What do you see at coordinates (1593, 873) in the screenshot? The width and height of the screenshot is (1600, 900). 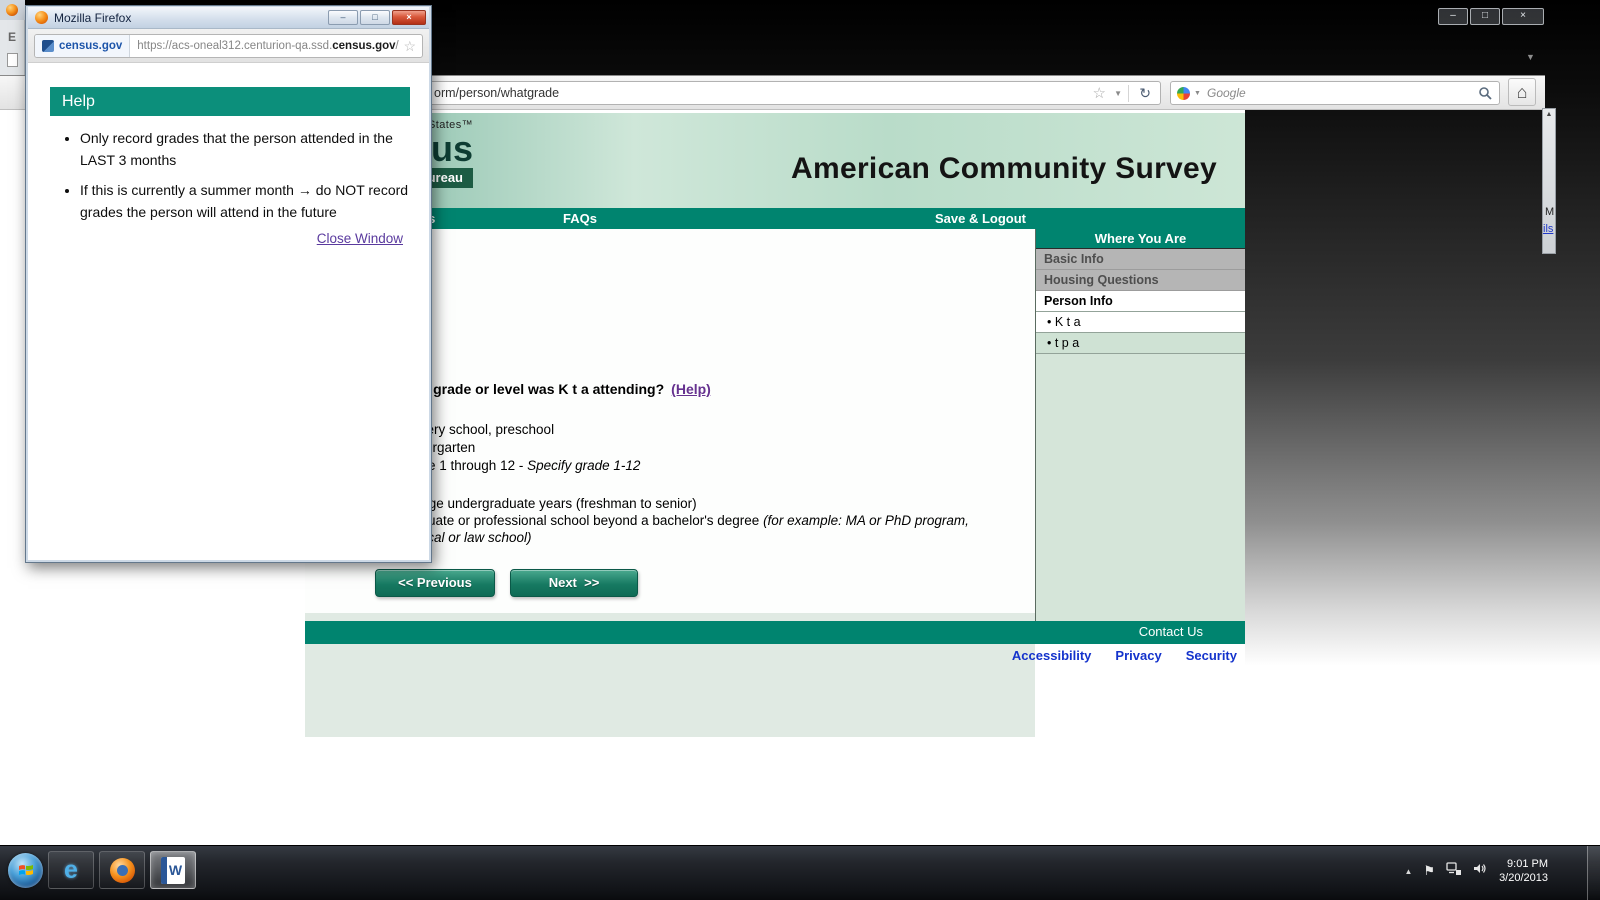 I see `show-desktop-button` at bounding box center [1593, 873].